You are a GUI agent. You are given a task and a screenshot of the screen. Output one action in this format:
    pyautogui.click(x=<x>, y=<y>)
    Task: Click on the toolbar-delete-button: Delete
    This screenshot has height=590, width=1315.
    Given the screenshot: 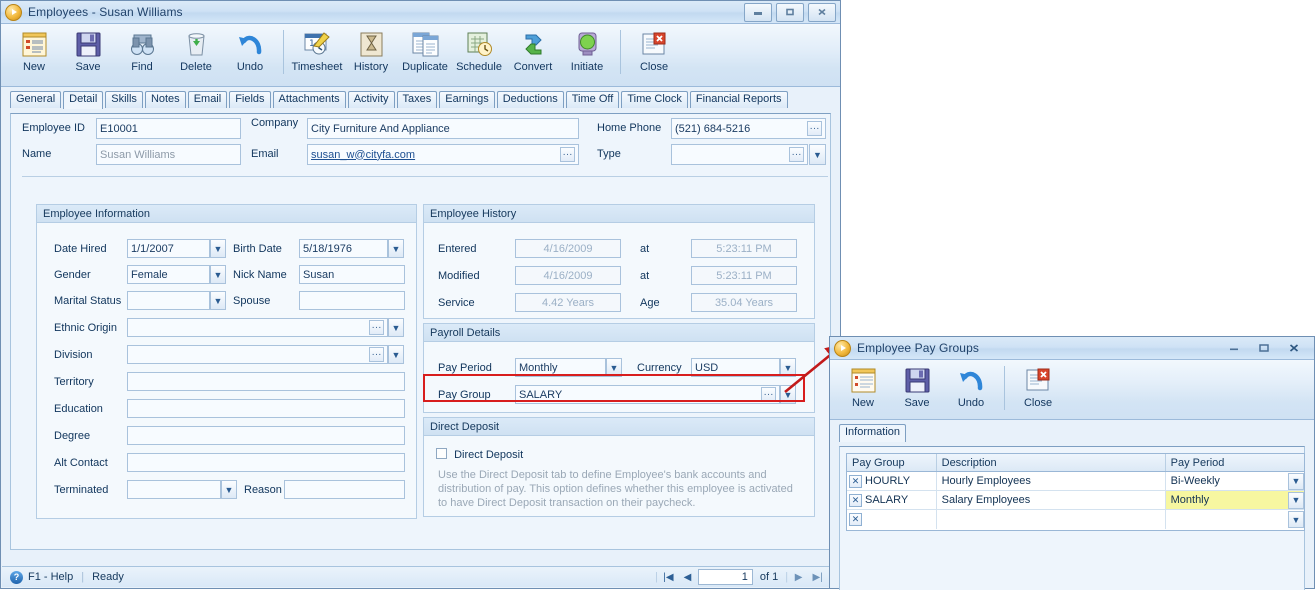 What is the action you would take?
    pyautogui.click(x=196, y=50)
    